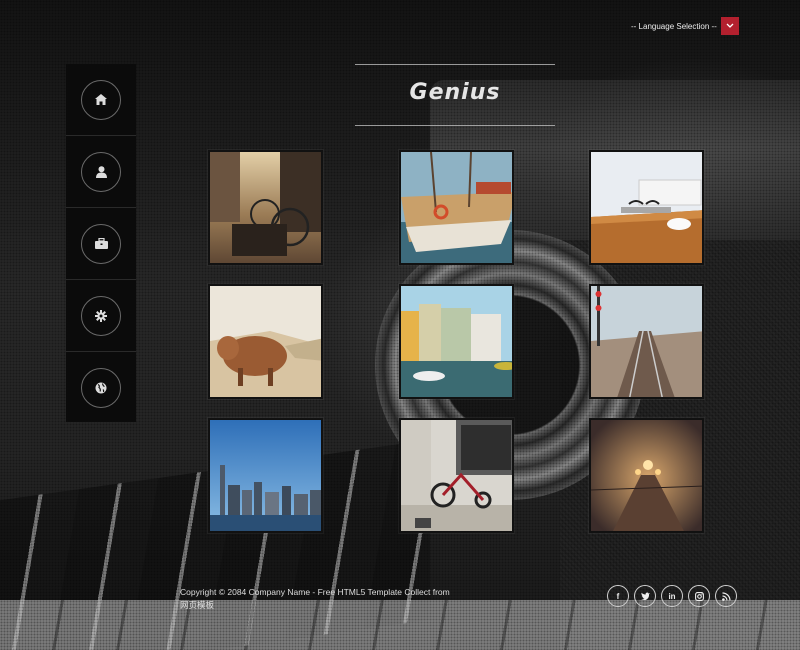 This screenshot has width=800, height=650. I want to click on gallery-item-highland-cow, so click(265, 341).